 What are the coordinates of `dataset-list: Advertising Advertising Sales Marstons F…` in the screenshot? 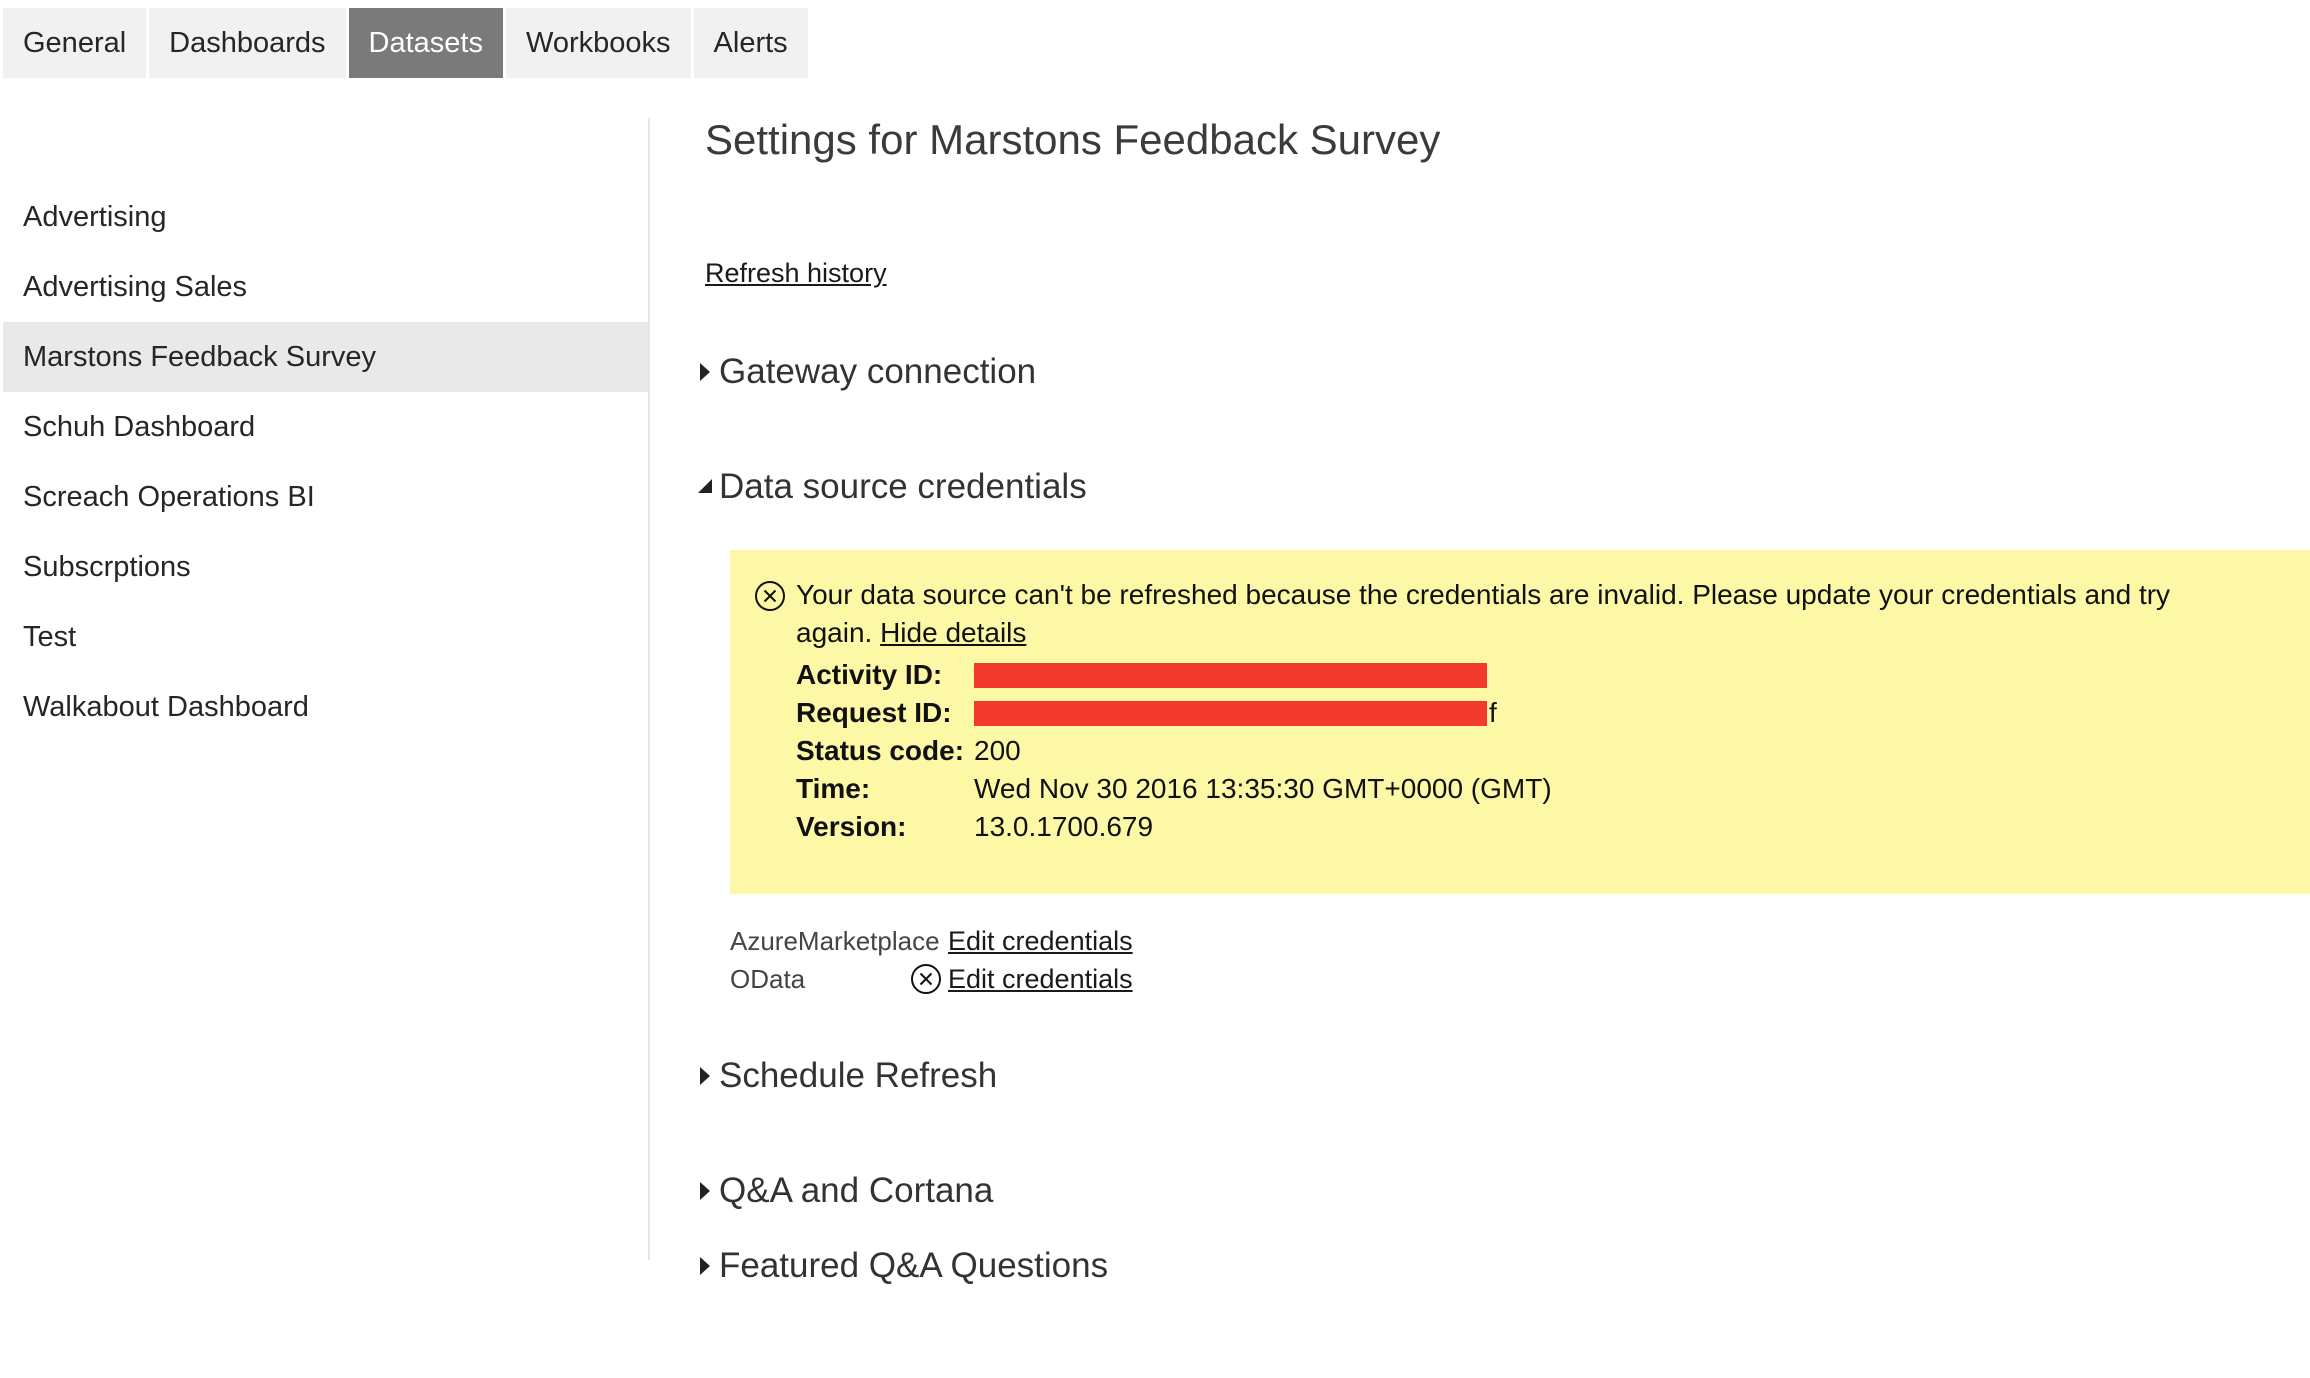 It's located at (325, 462).